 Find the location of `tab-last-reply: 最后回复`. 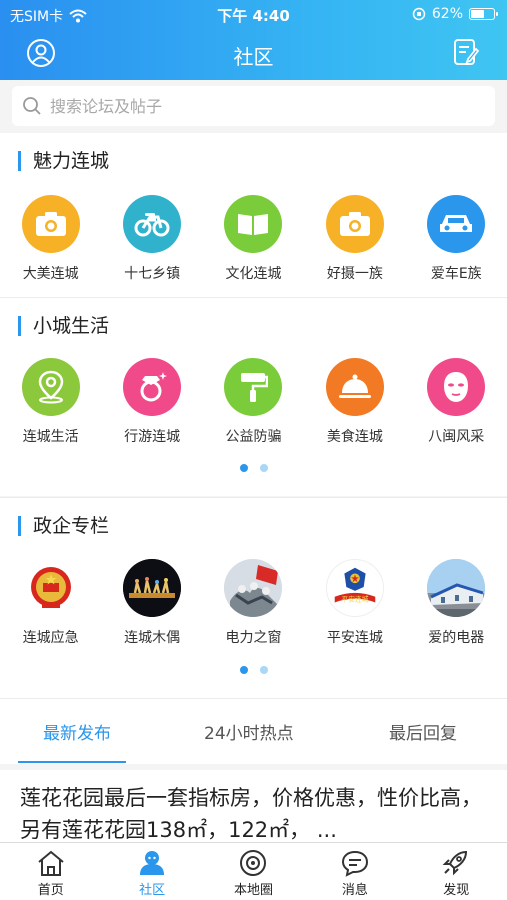

tab-last-reply: 最后回复 is located at coordinates (423, 731).